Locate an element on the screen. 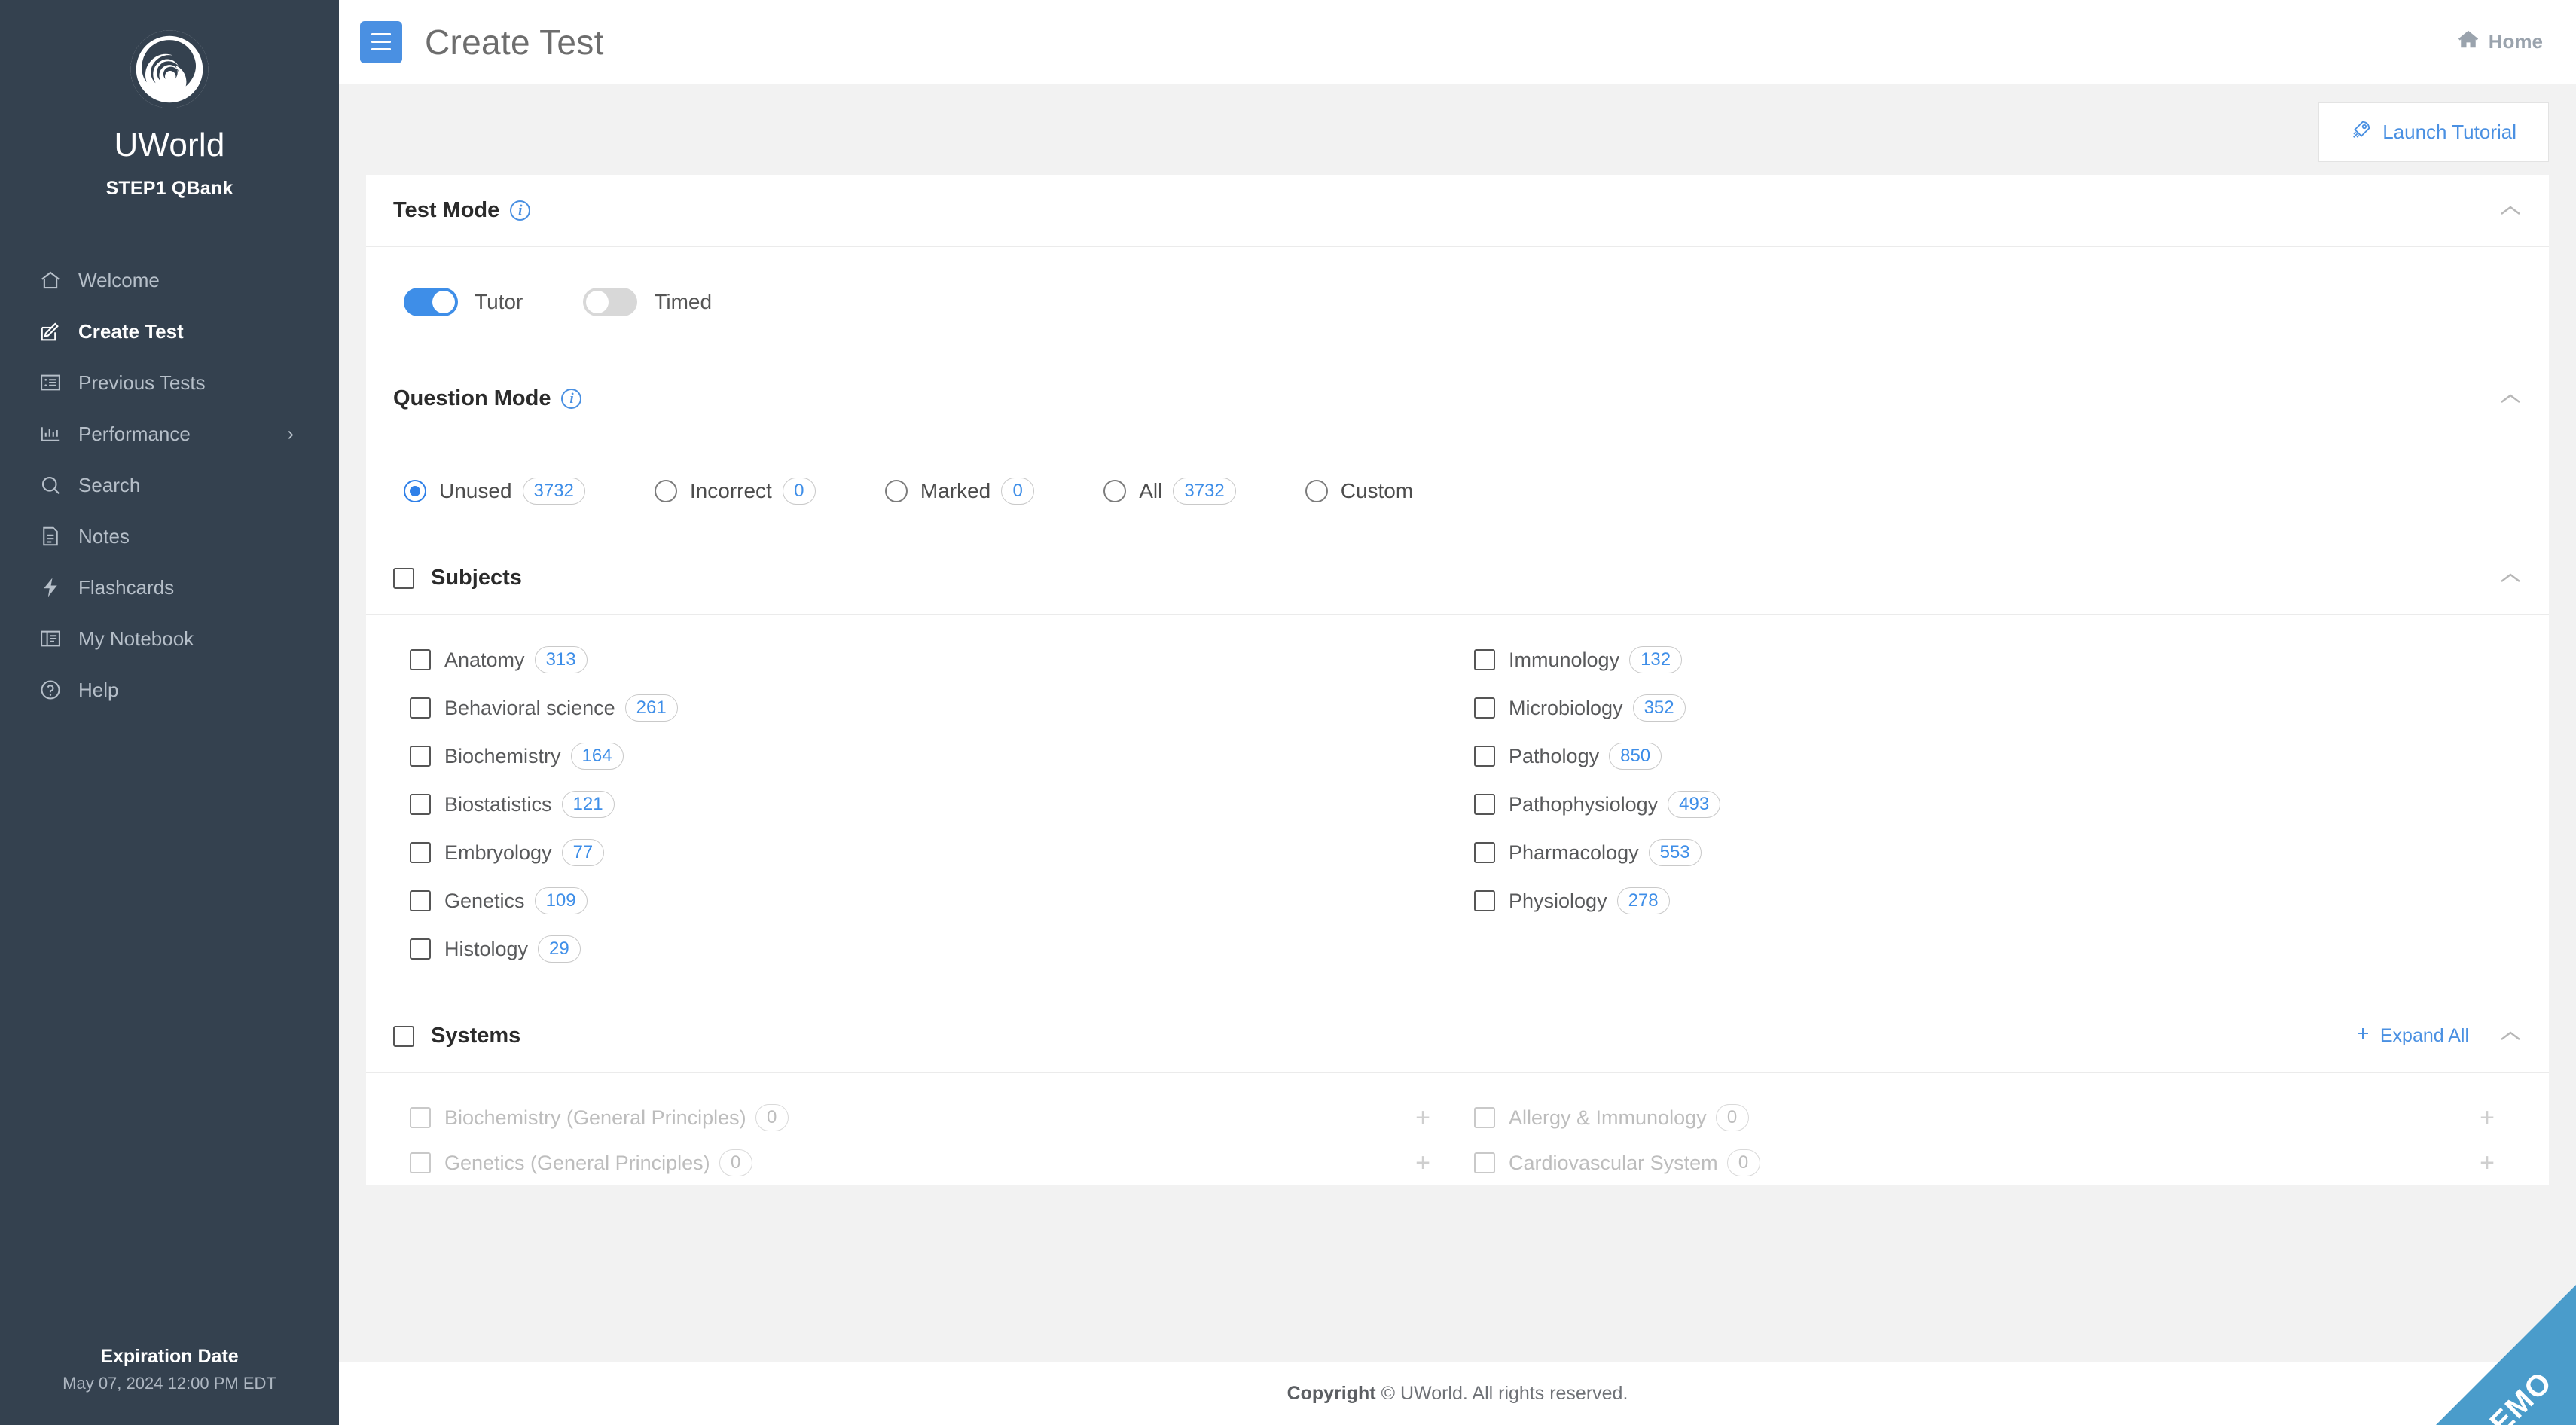 The height and width of the screenshot is (1425, 2576). sidebar-item-help: Help is located at coordinates (170, 690).